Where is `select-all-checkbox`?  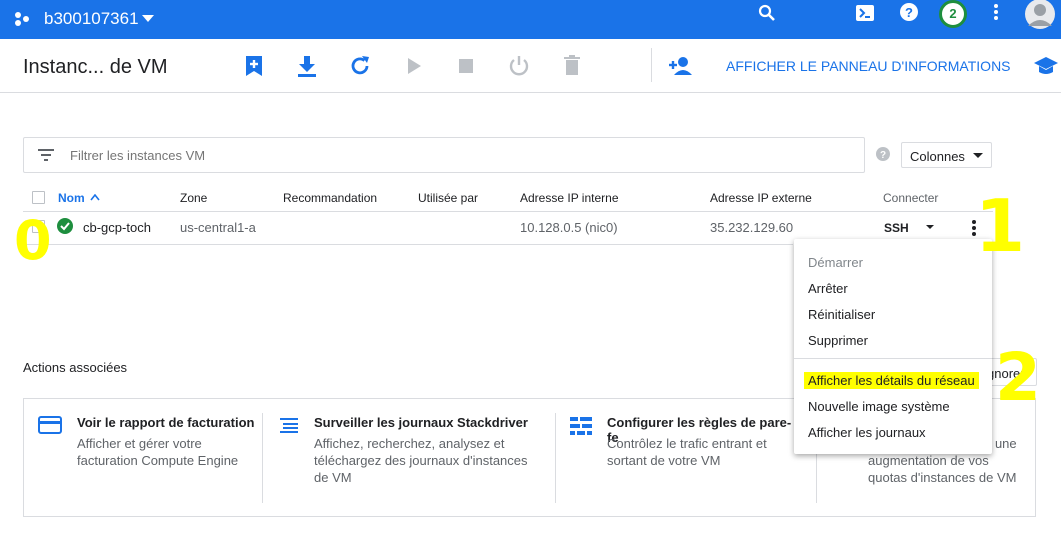
select-all-checkbox is located at coordinates (38, 197).